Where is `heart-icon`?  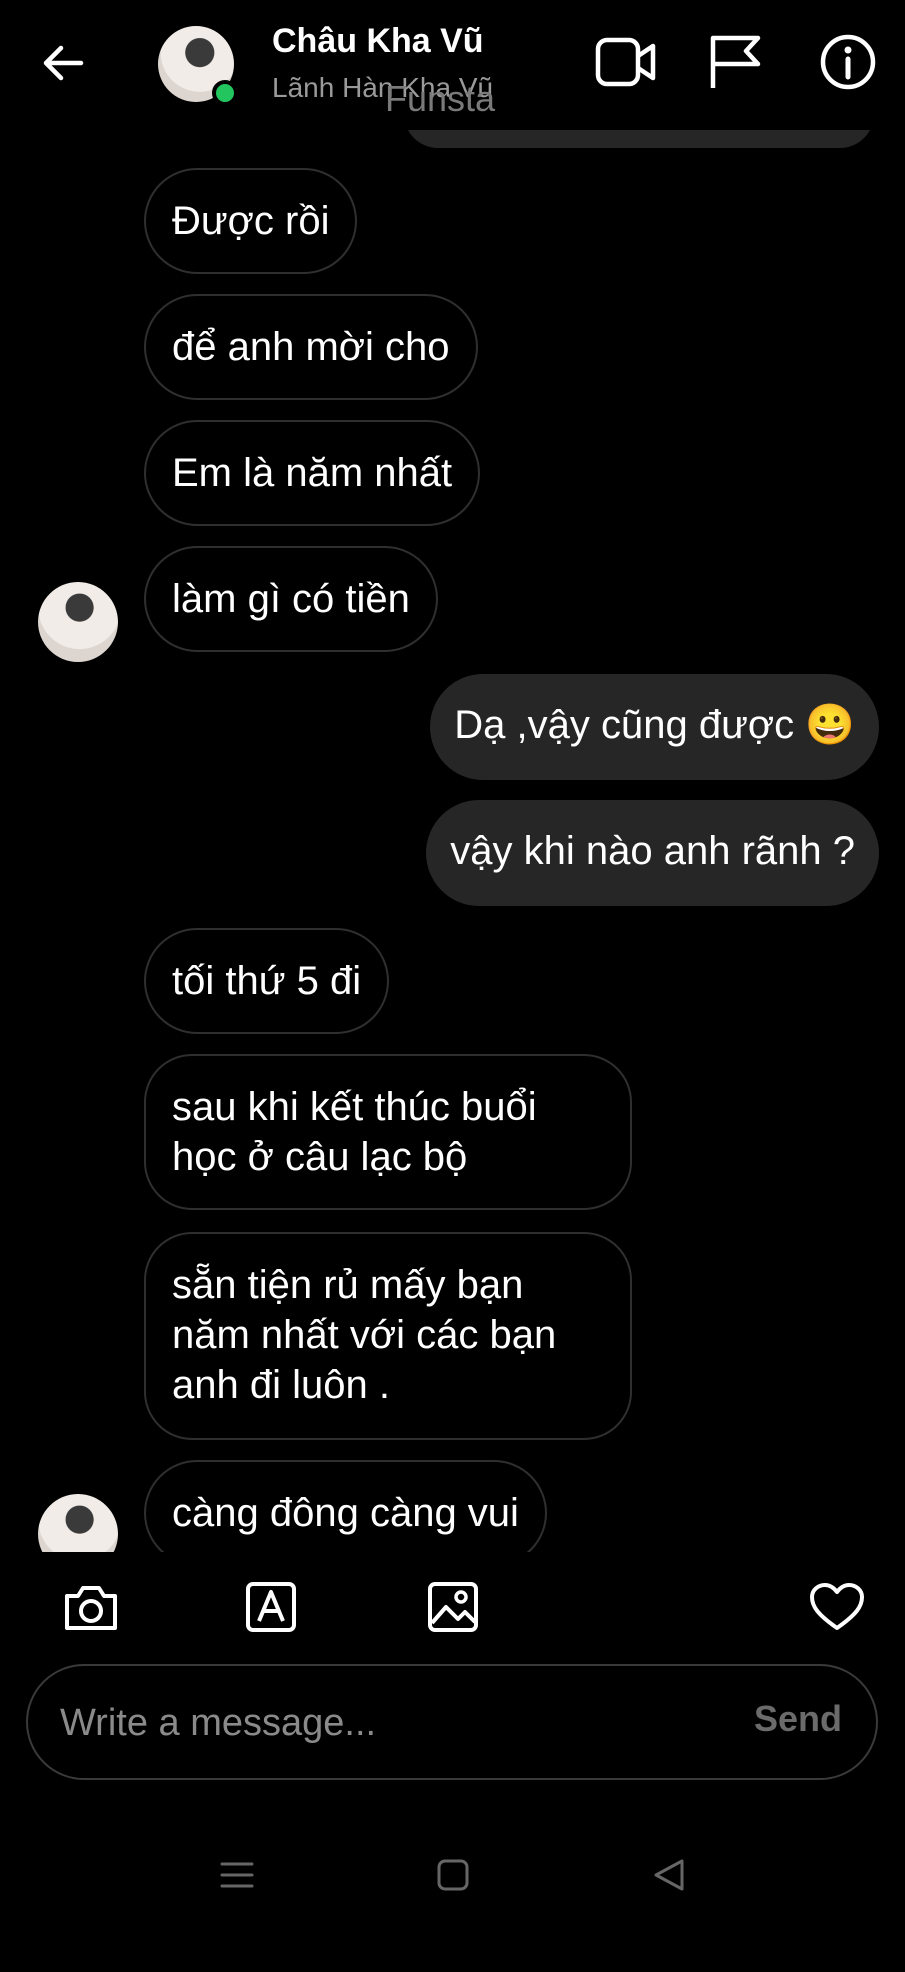
heart-icon is located at coordinates (837, 1606).